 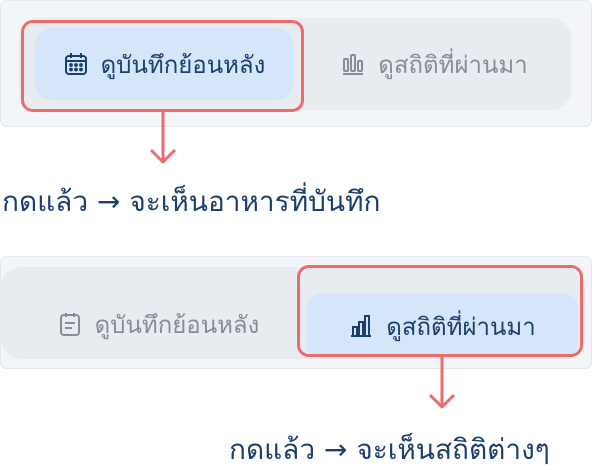 I want to click on caption-step-2: กดแล้ว → จะเห็นสถิติต่างๆ, so click(x=389, y=449).